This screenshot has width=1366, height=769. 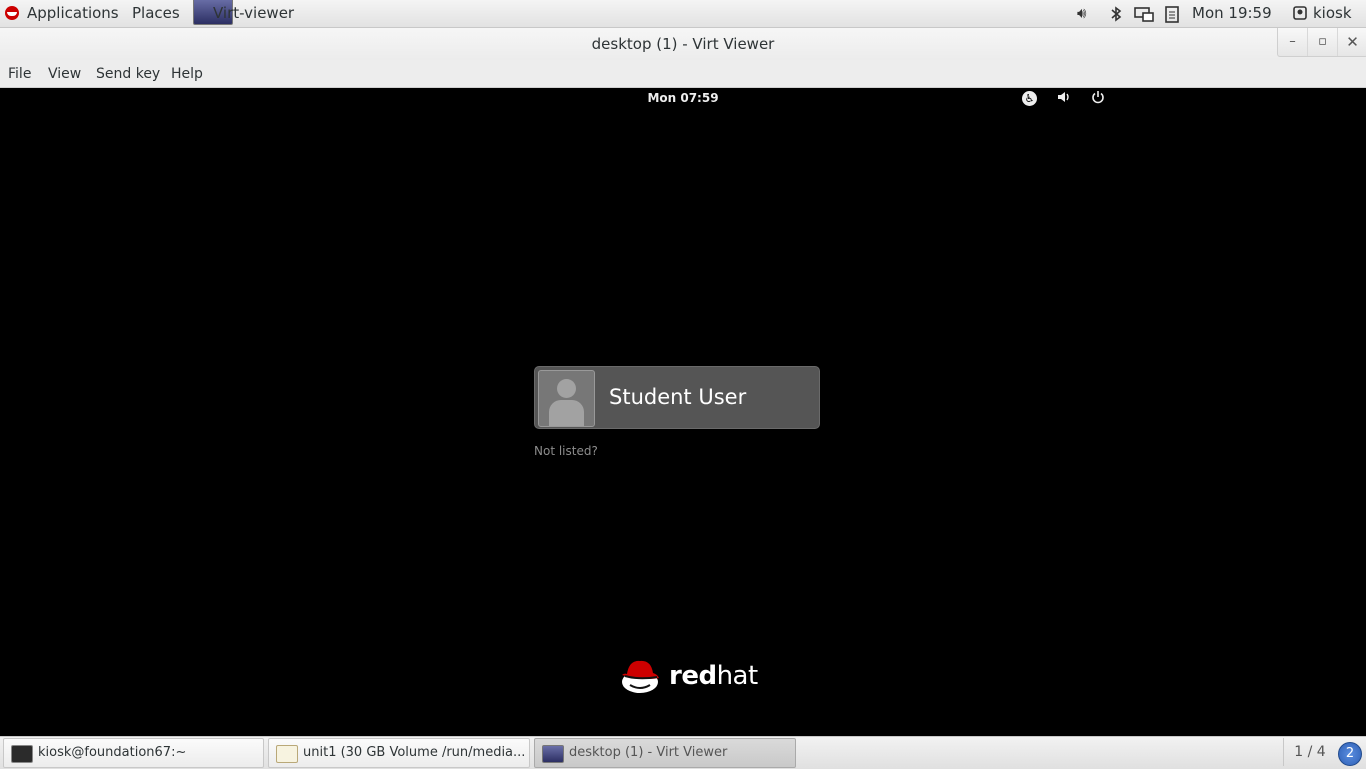 I want to click on window-controls: – ▫ ✕, so click(x=1321, y=42).